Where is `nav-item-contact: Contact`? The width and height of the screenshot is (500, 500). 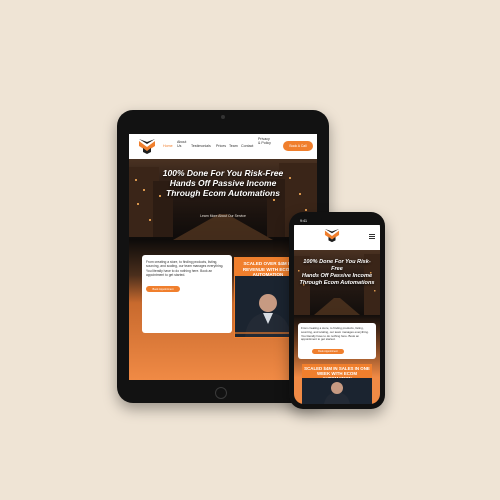
nav-item-contact: Contact is located at coordinates (247, 146).